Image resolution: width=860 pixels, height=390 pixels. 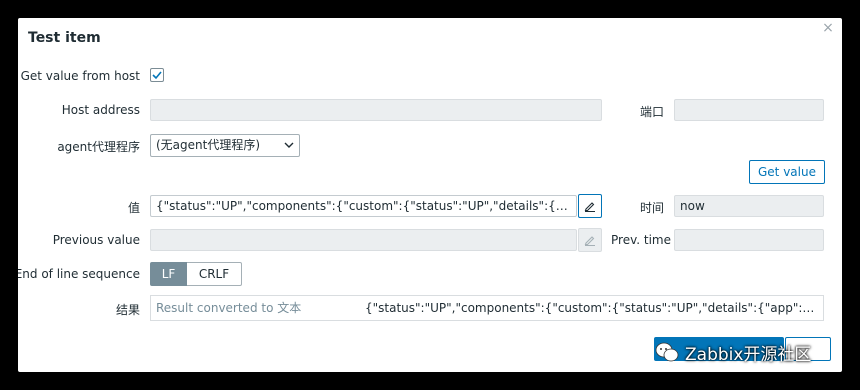 I want to click on get-value-from-host-checkbox, so click(x=157, y=75).